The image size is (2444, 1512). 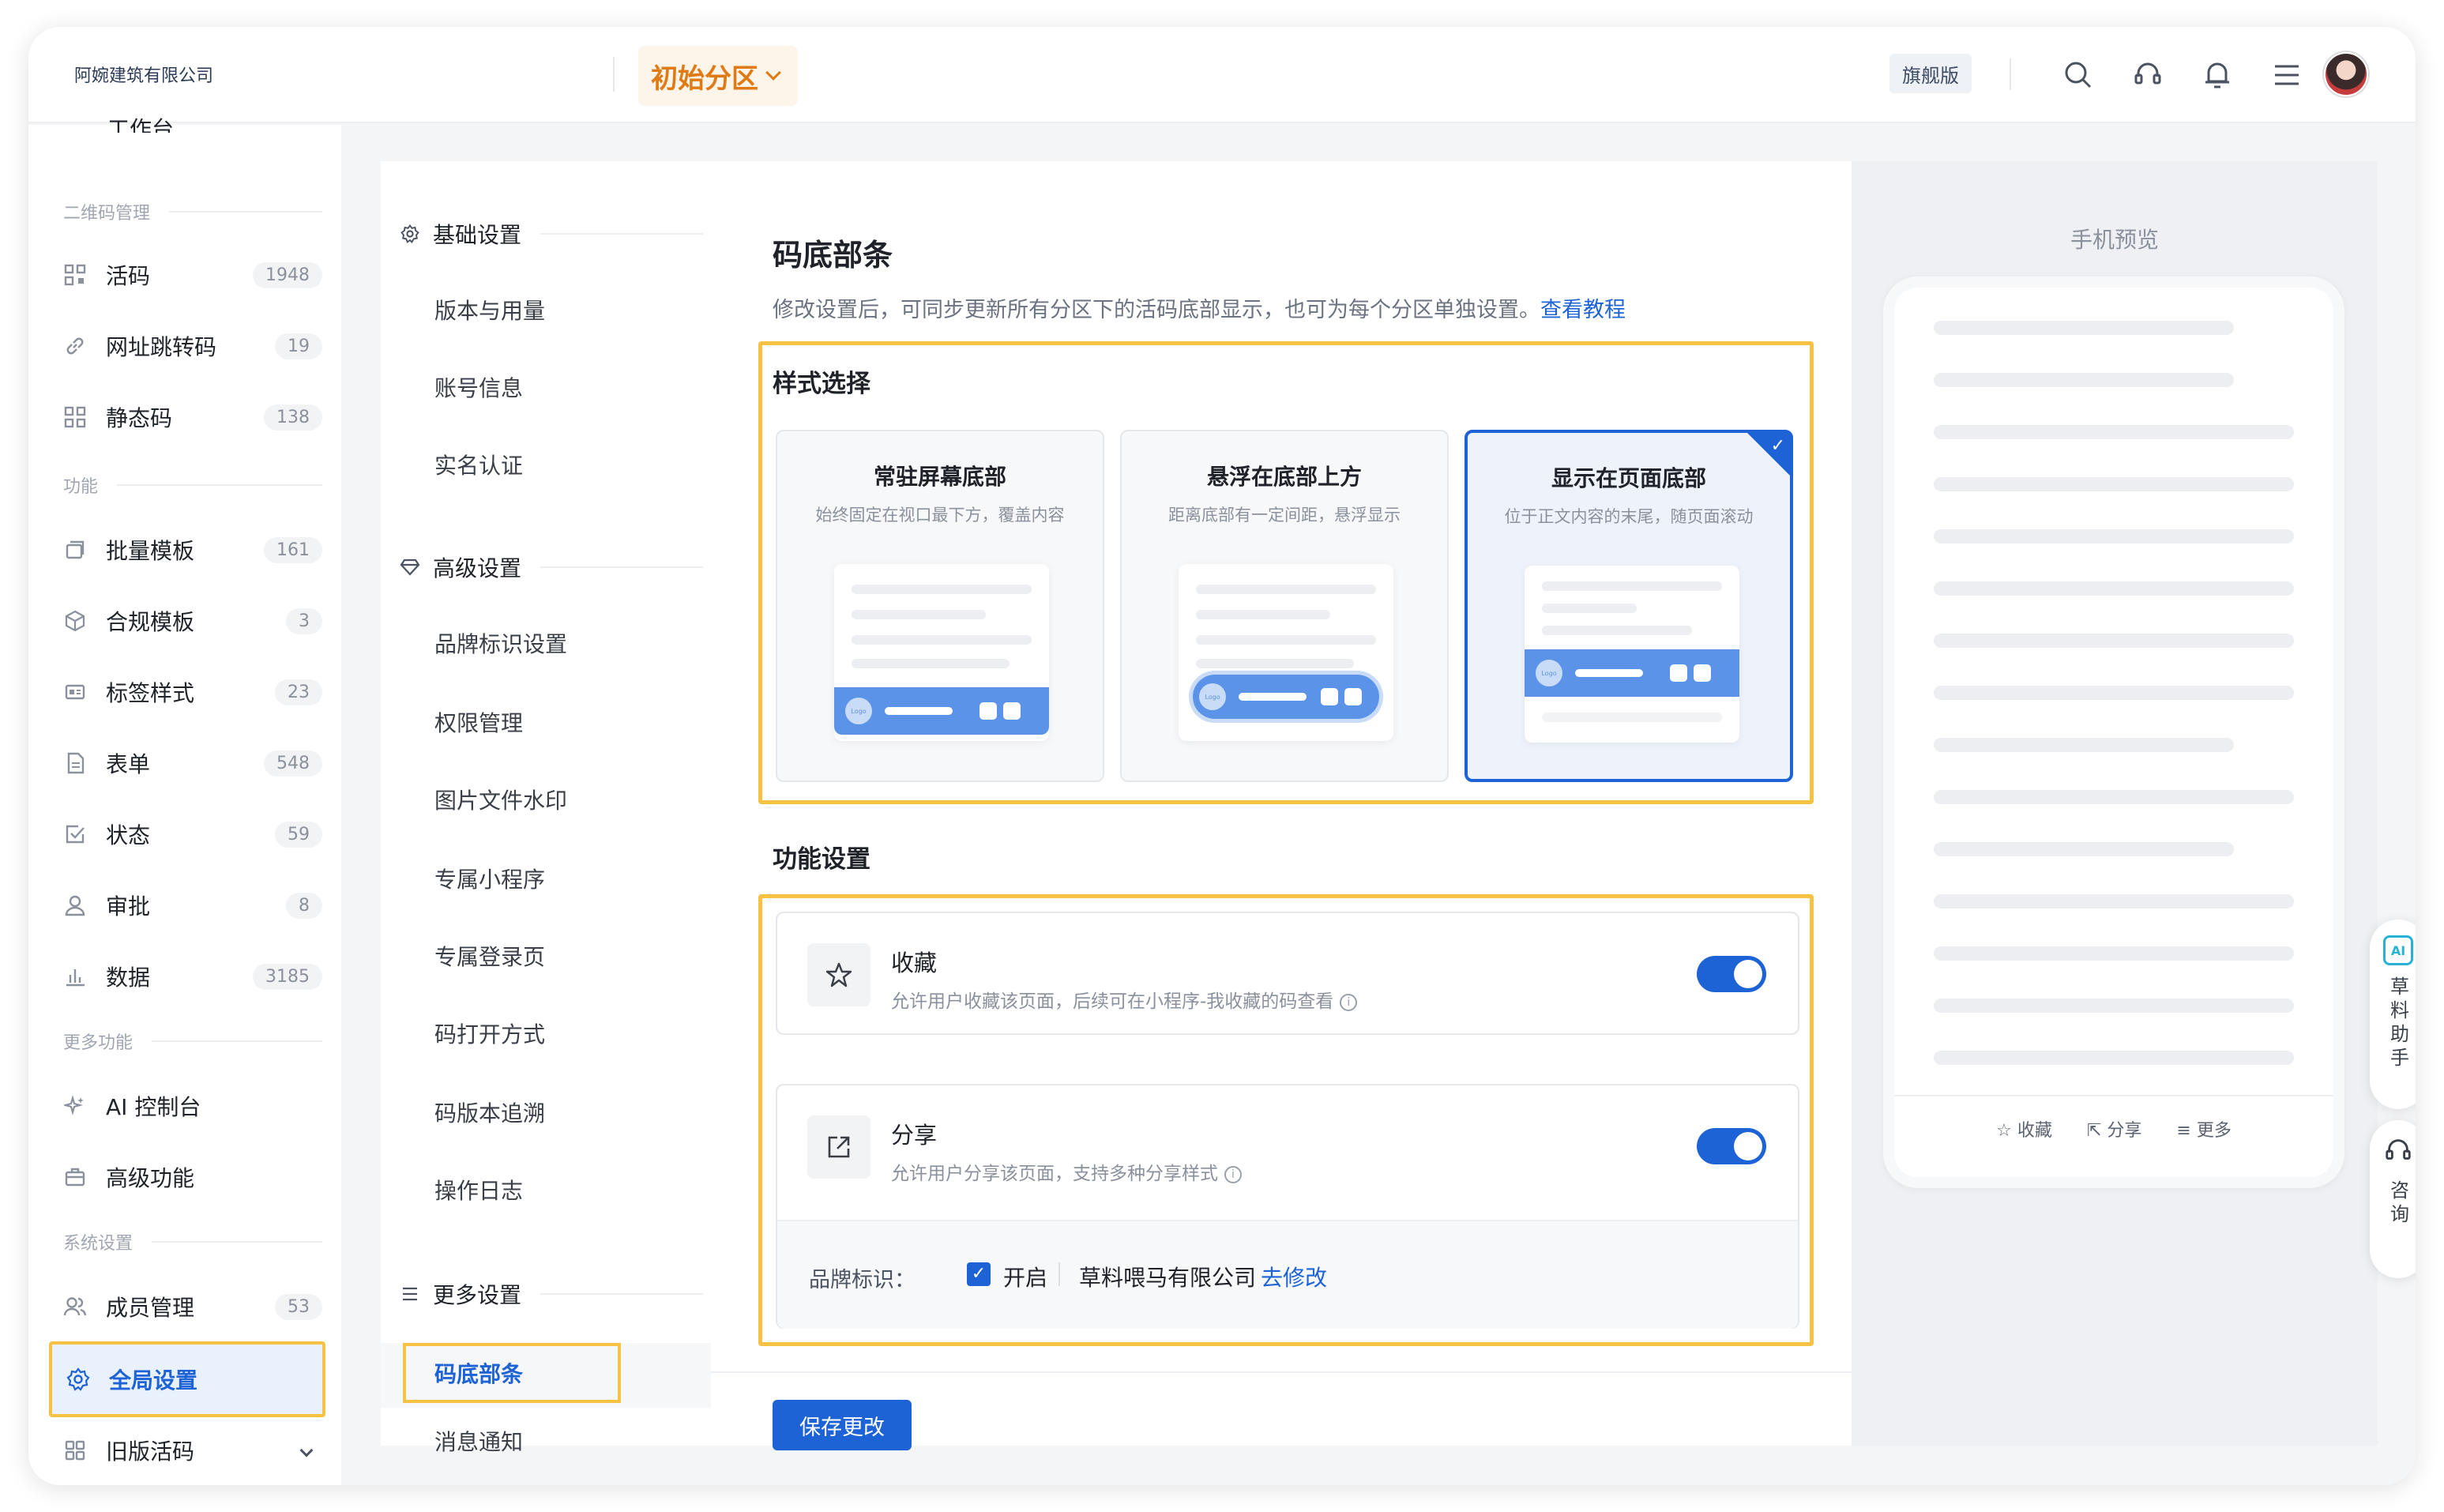 I want to click on sidebar-item-form: 表单 548, so click(x=192, y=763).